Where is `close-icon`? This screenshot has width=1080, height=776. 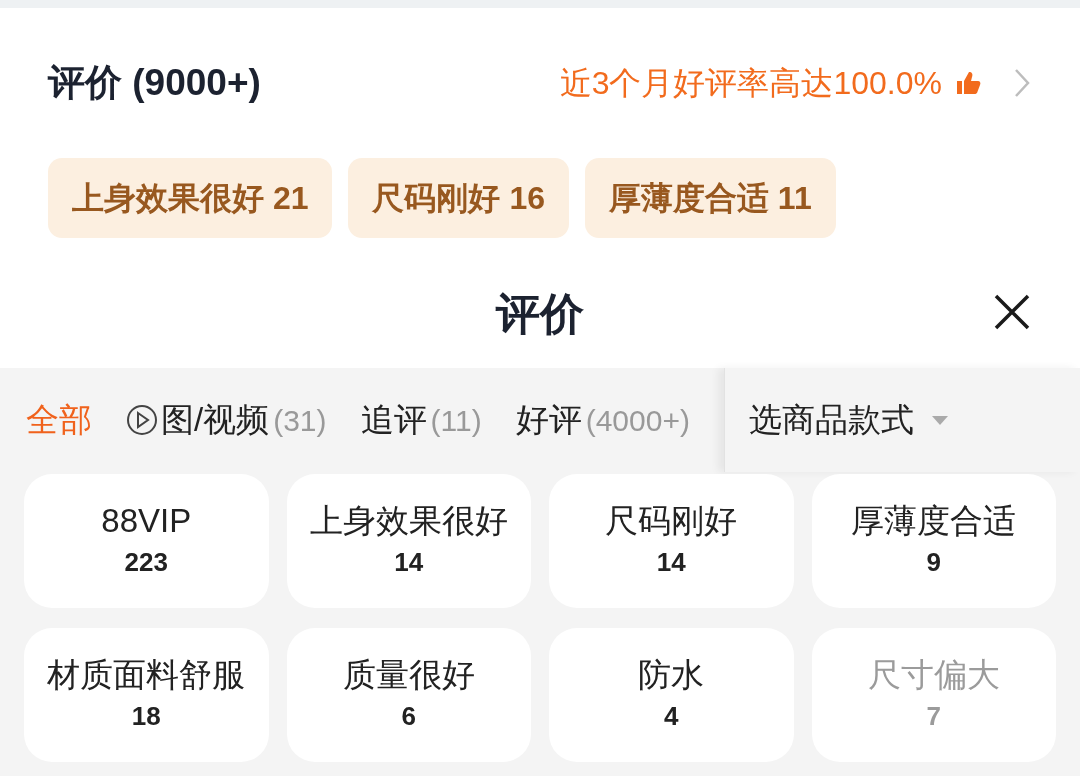
close-icon is located at coordinates (1012, 312).